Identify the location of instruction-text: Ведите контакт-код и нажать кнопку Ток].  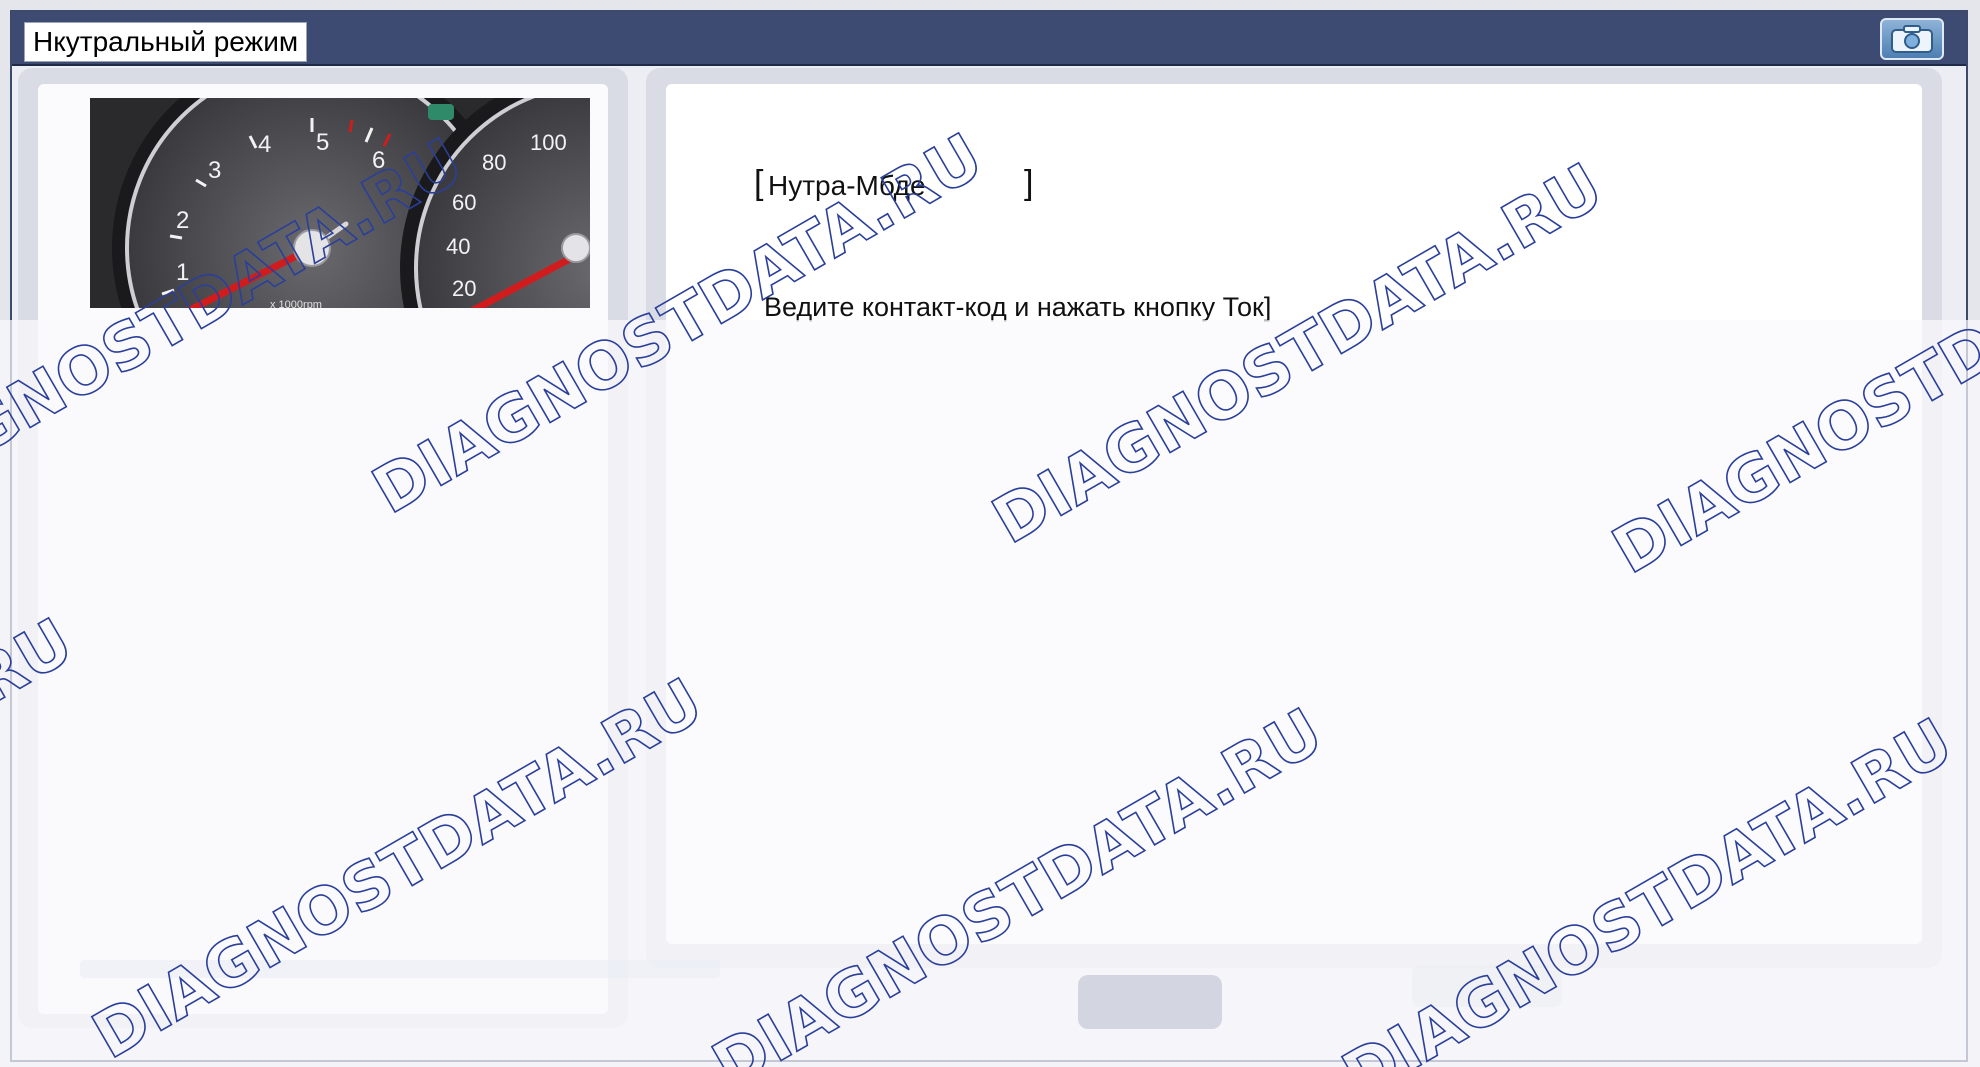
(1018, 307).